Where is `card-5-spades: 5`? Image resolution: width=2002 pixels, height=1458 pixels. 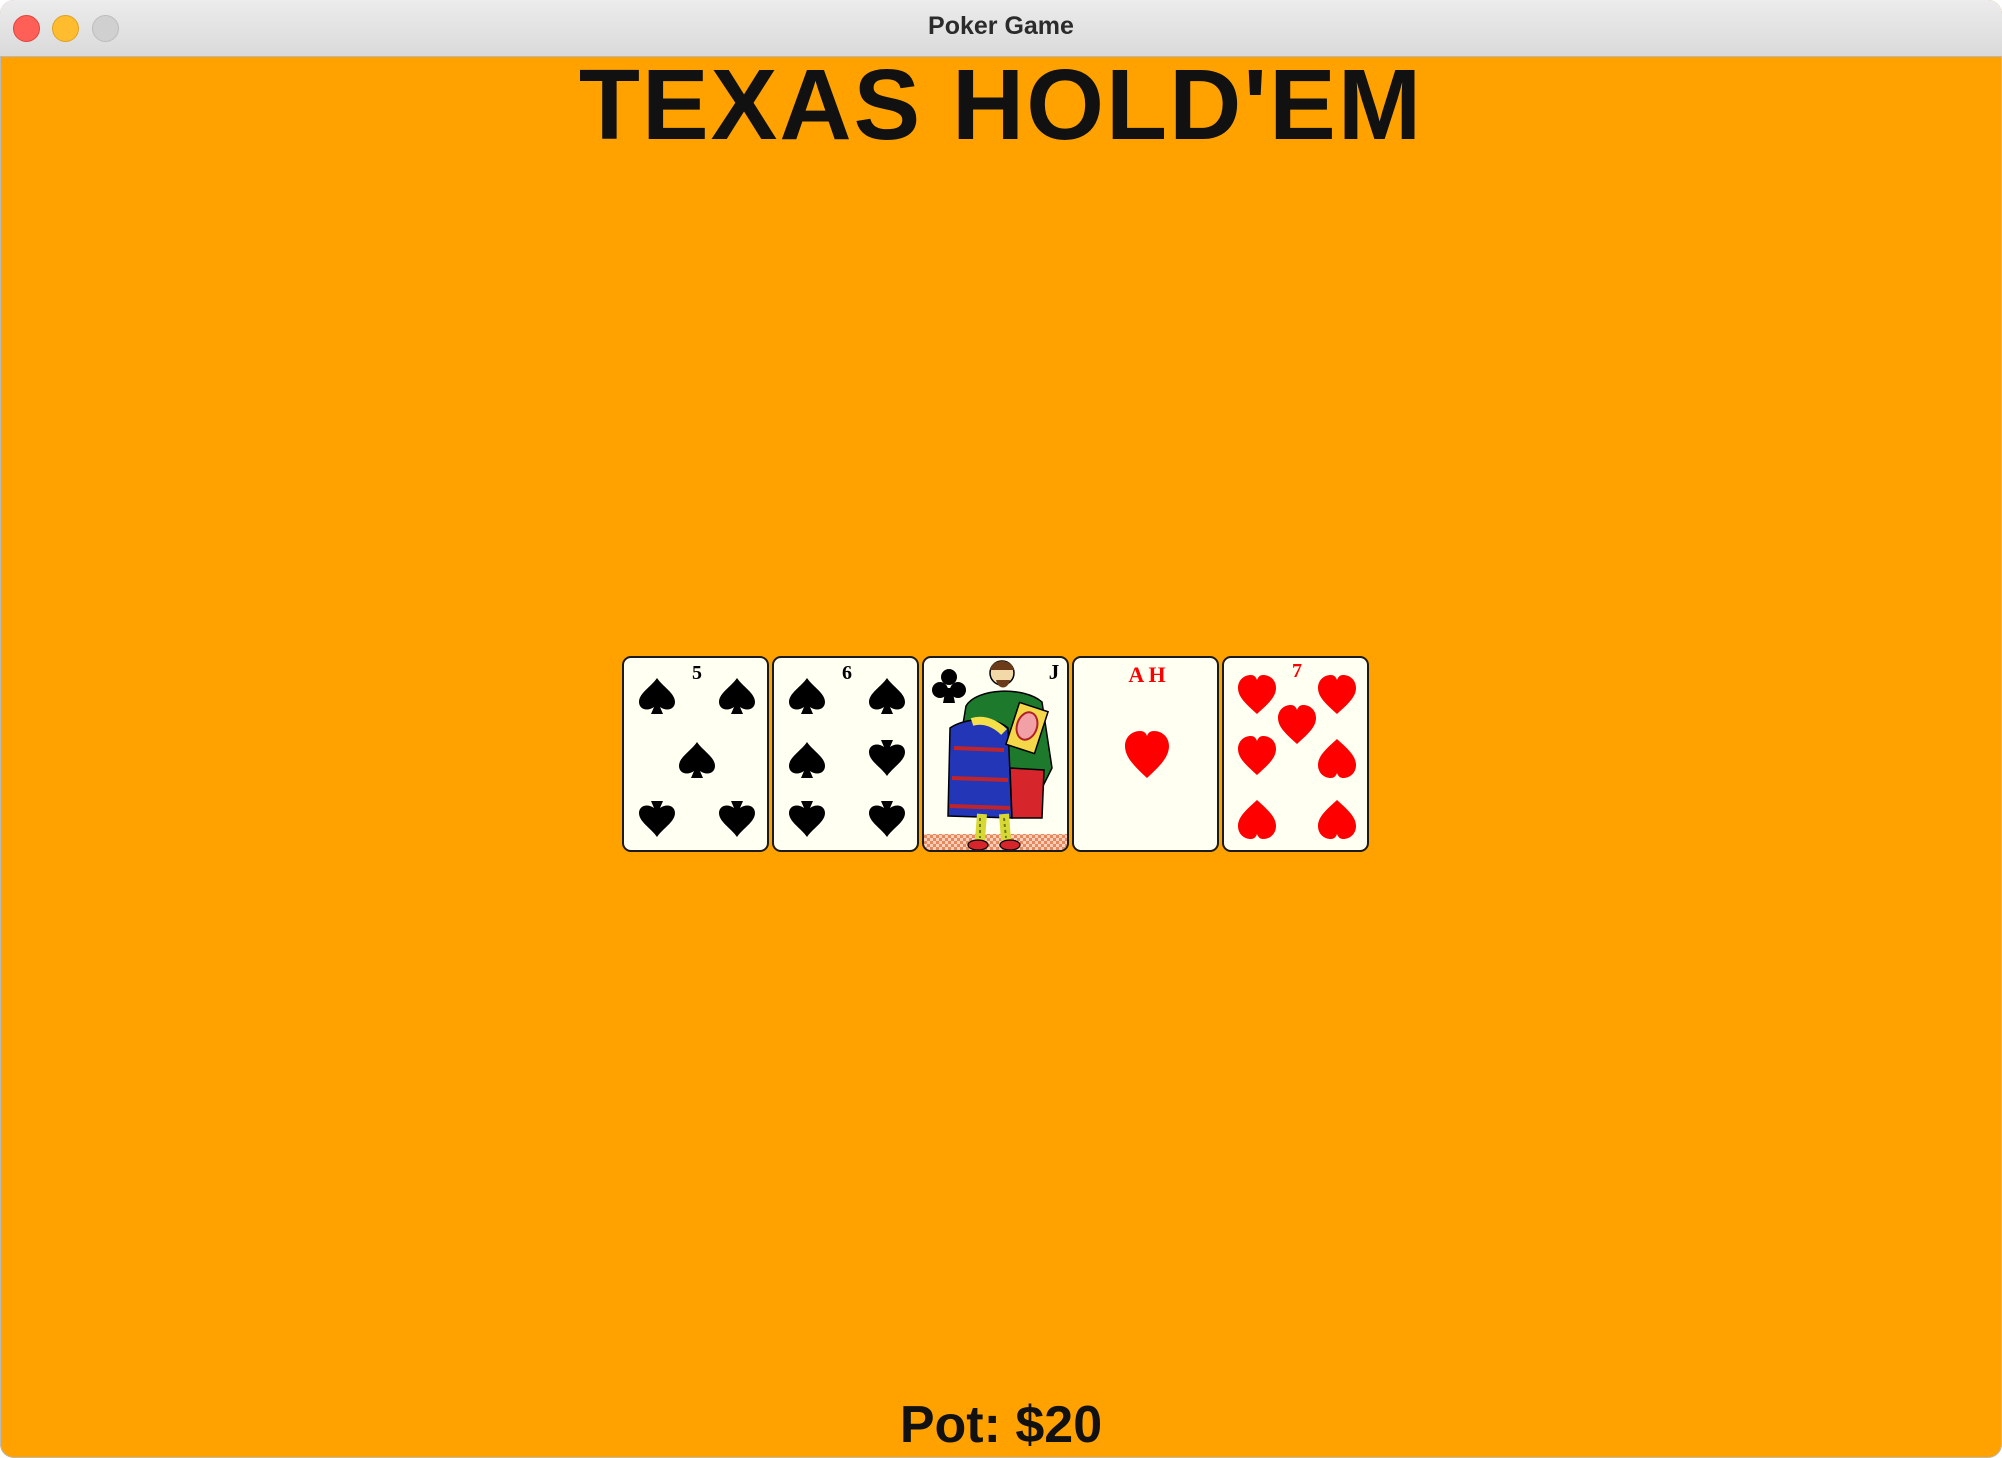 card-5-spades: 5 is located at coordinates (695, 754).